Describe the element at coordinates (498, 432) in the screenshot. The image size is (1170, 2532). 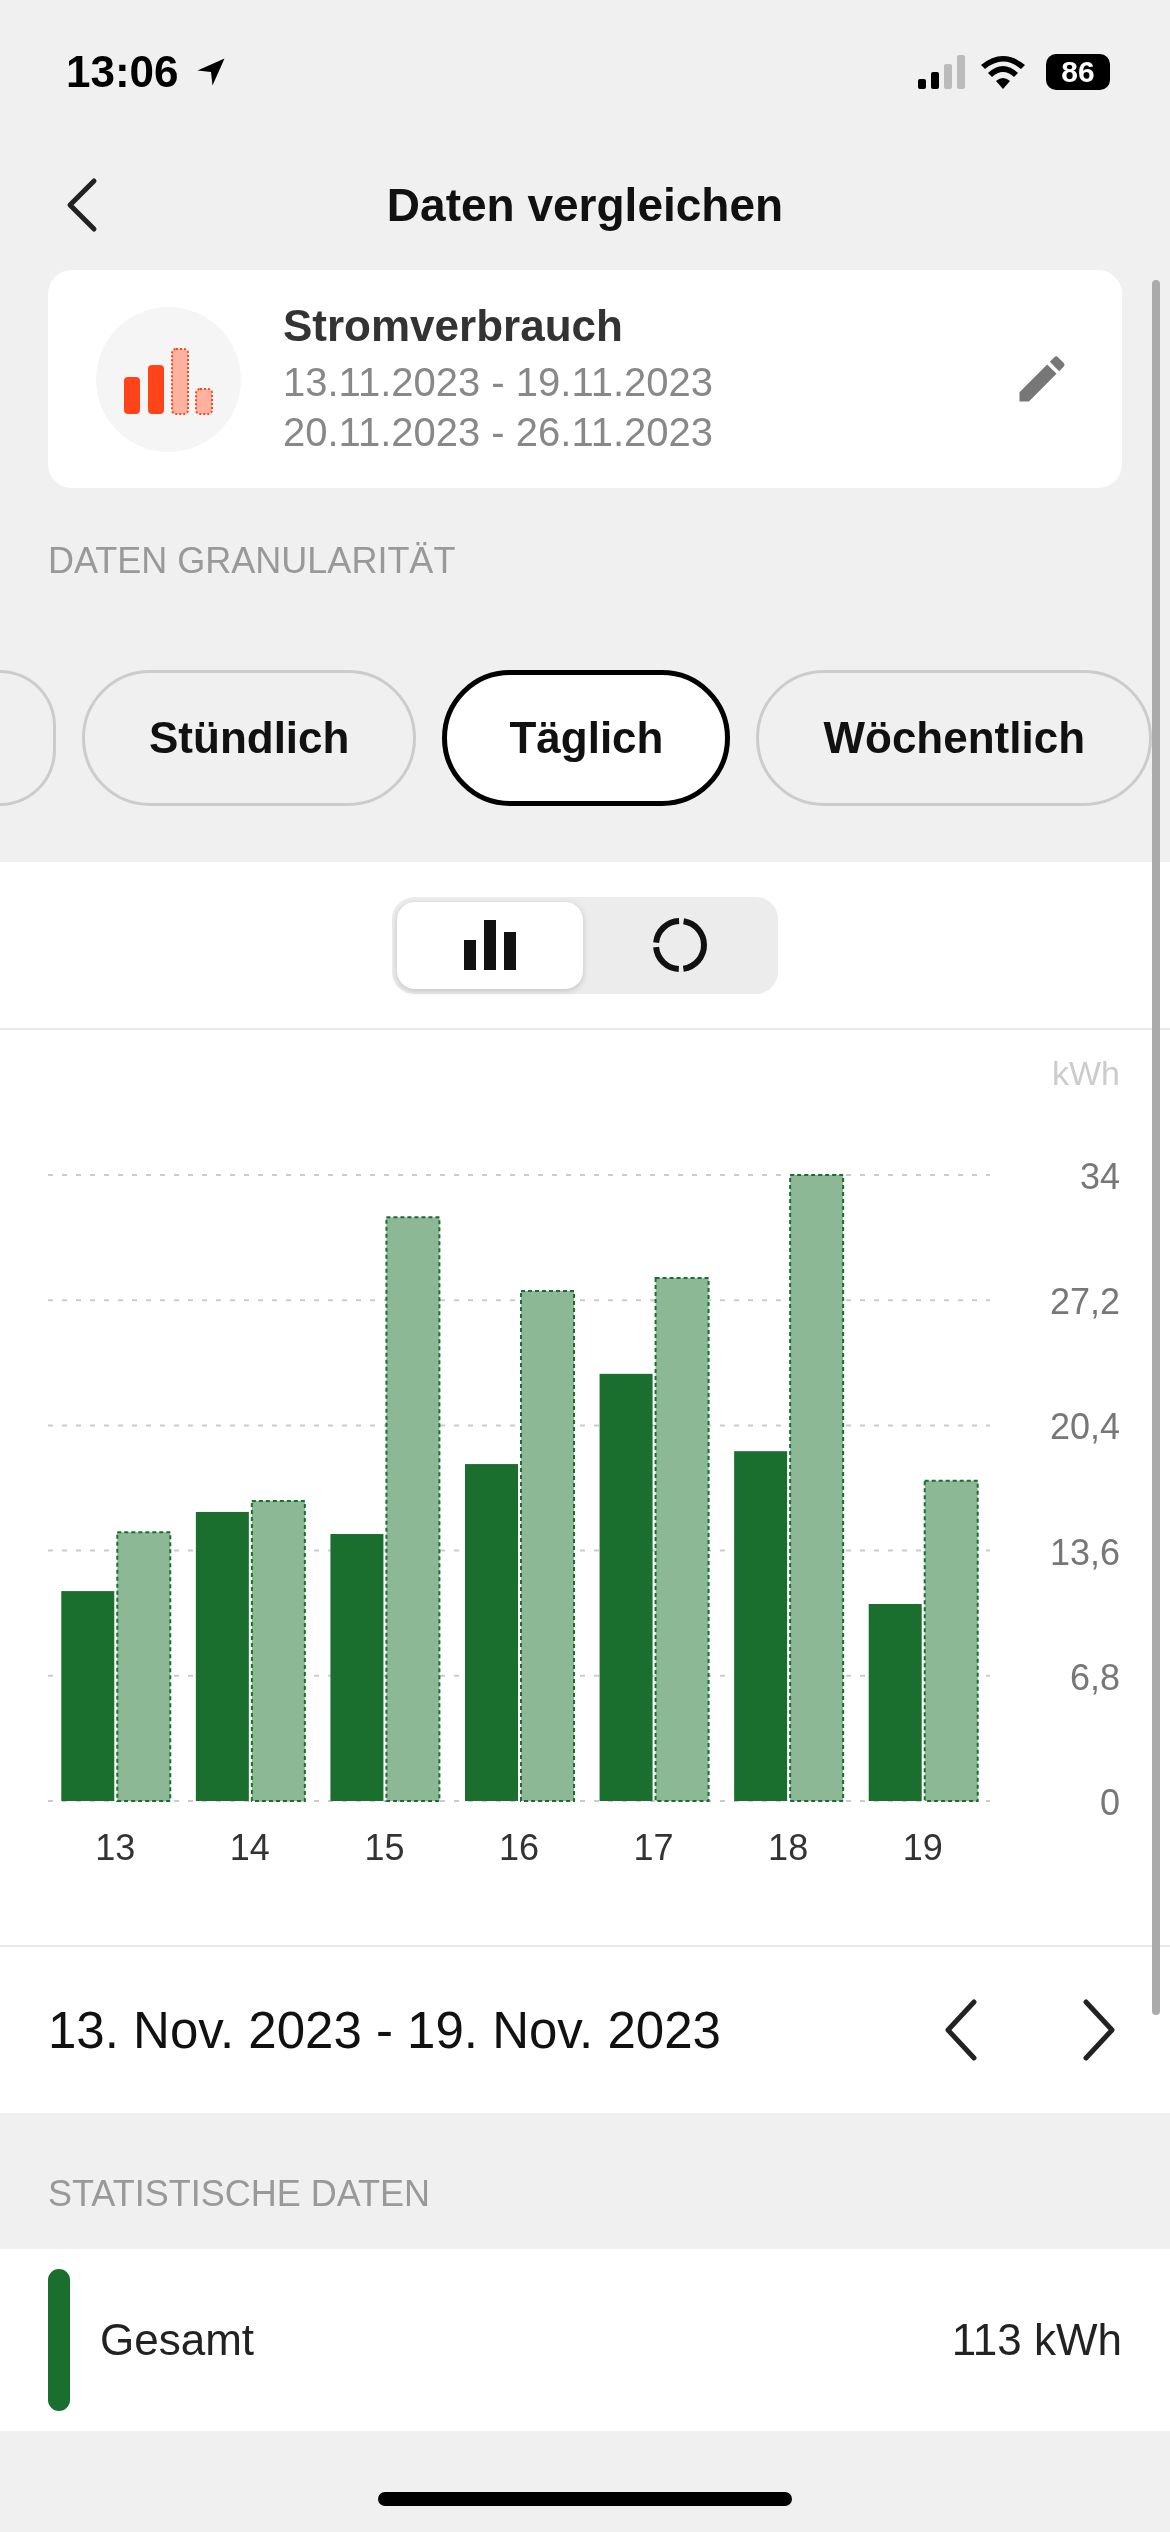
I see `period-text: 20.11.2023 - 26.11.2023` at that location.